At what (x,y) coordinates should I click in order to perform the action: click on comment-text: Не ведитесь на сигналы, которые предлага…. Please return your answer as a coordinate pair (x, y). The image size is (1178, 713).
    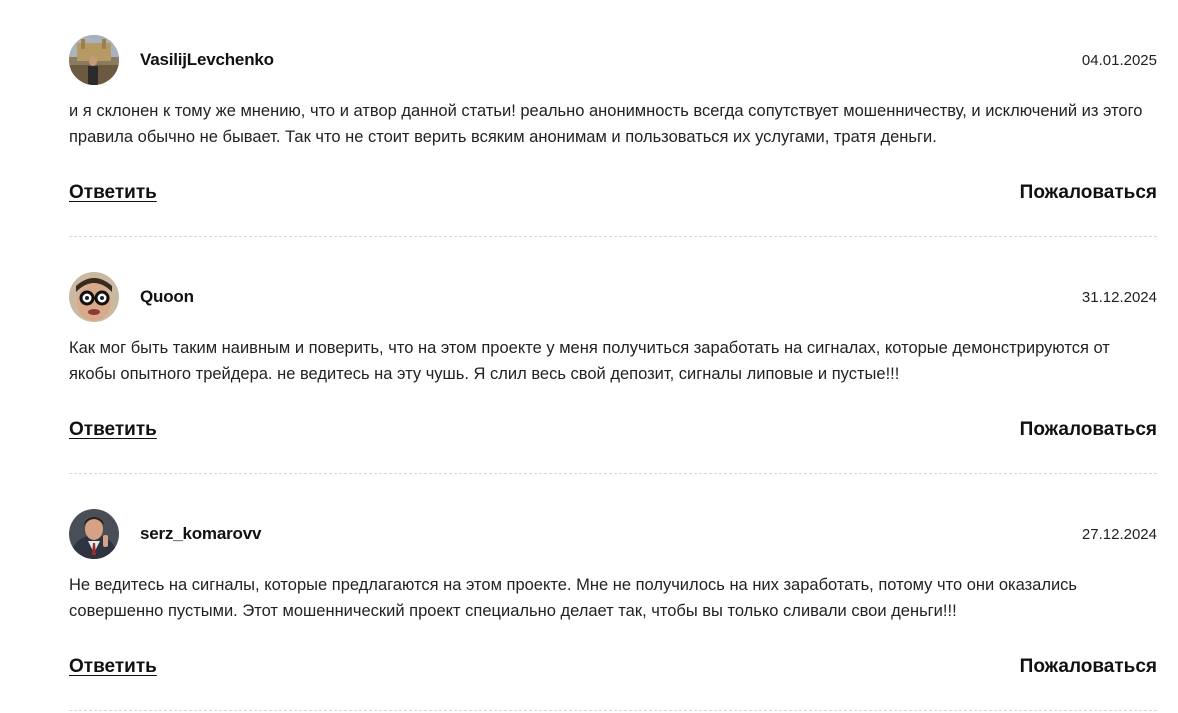
    Looking at the image, I should click on (573, 598).